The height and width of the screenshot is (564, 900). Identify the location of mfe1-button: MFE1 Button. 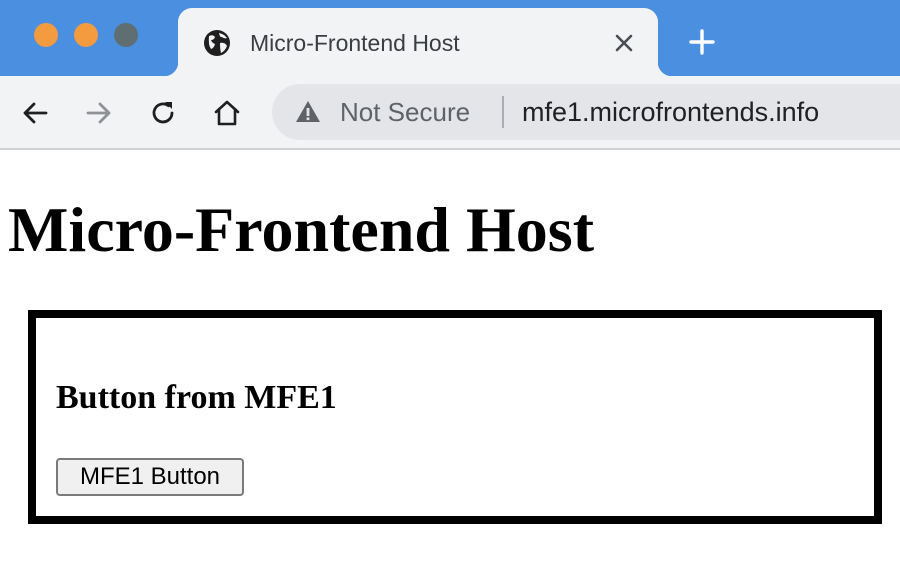
(150, 477).